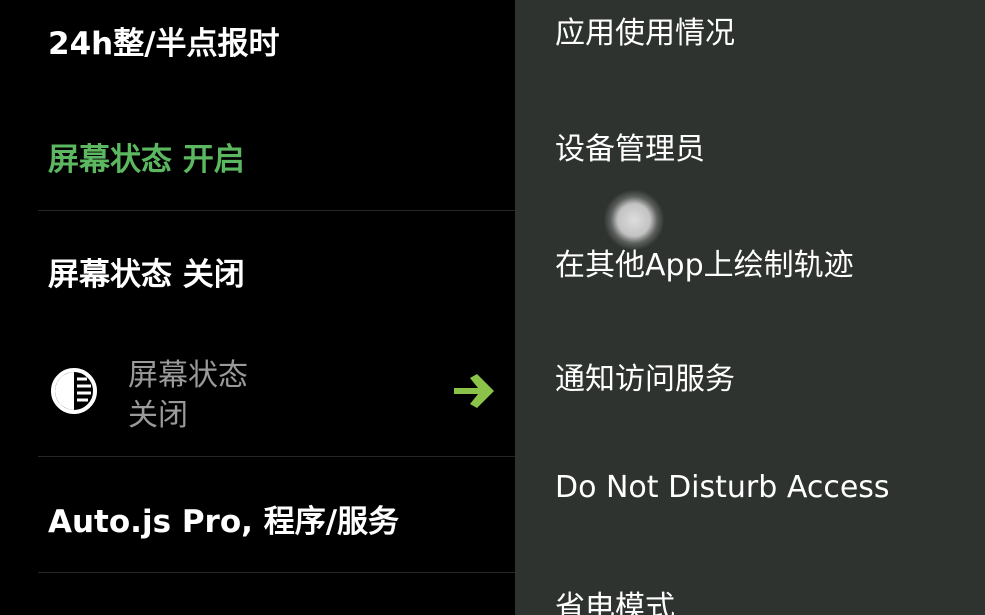  What do you see at coordinates (158, 415) in the screenshot?
I see `condition-value: 关闭` at bounding box center [158, 415].